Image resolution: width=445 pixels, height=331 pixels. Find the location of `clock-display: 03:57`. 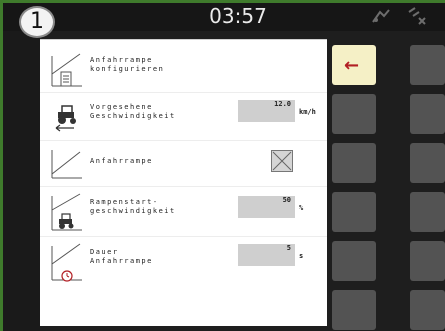

clock-display: 03:57 is located at coordinates (238, 16).